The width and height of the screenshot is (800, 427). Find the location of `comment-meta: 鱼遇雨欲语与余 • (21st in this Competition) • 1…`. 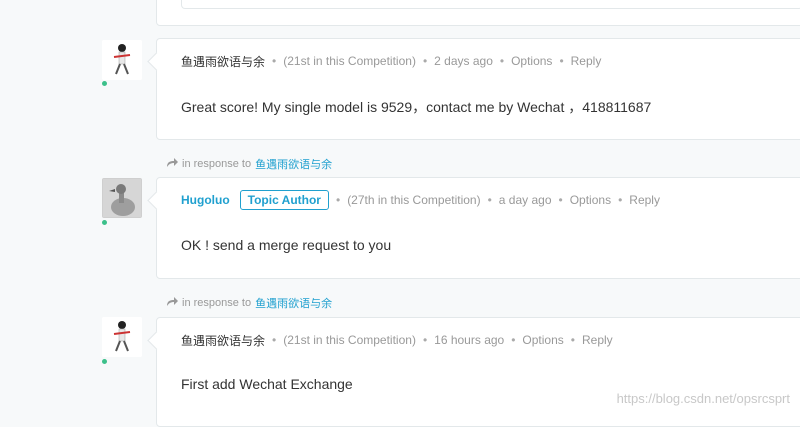

comment-meta: 鱼遇雨欲语与余 • (21st in this Competition) • 1… is located at coordinates (397, 340).